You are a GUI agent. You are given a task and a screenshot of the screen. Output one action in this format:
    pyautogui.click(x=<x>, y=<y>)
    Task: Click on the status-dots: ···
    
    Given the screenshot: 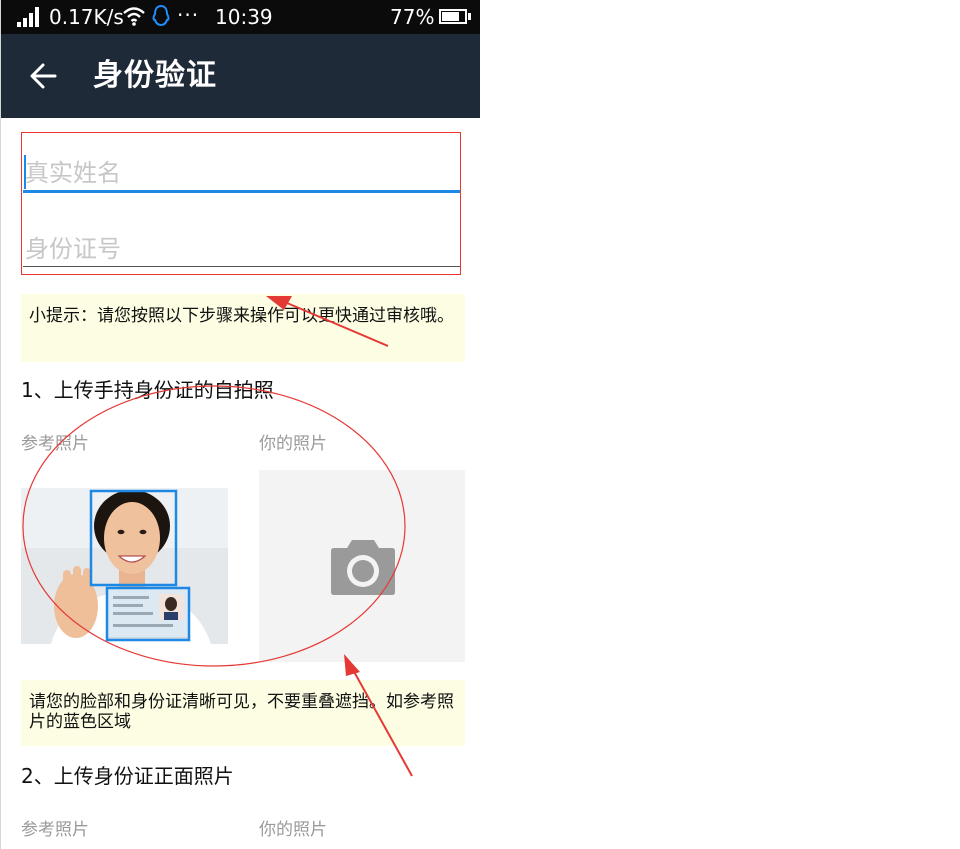 What is the action you would take?
    pyautogui.click(x=188, y=15)
    